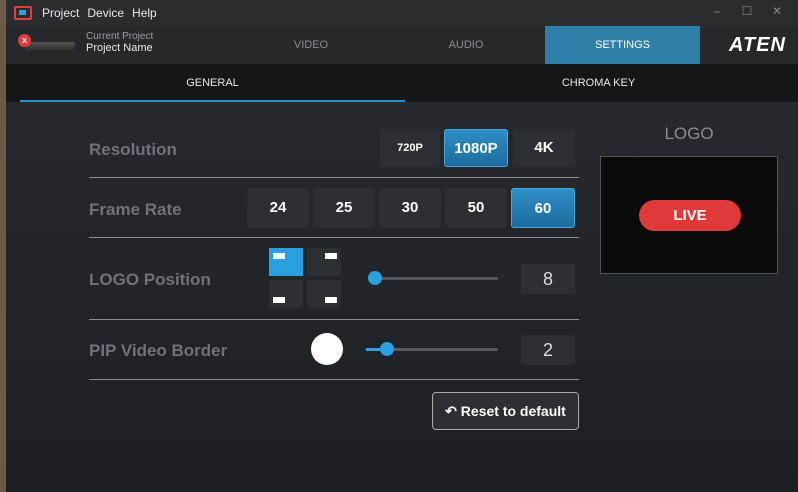 The image size is (798, 492). What do you see at coordinates (23, 13) in the screenshot?
I see `app-icon` at bounding box center [23, 13].